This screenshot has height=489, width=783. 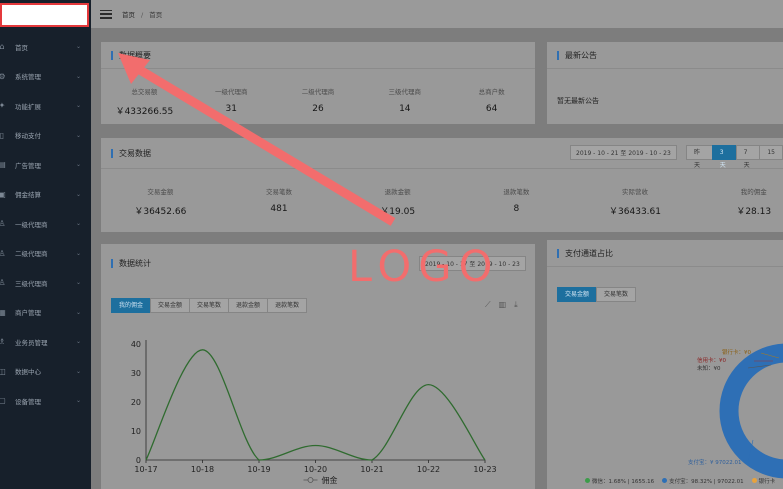 I want to click on stat-item: 退款金额 ￥19.05, so click(x=397, y=201).